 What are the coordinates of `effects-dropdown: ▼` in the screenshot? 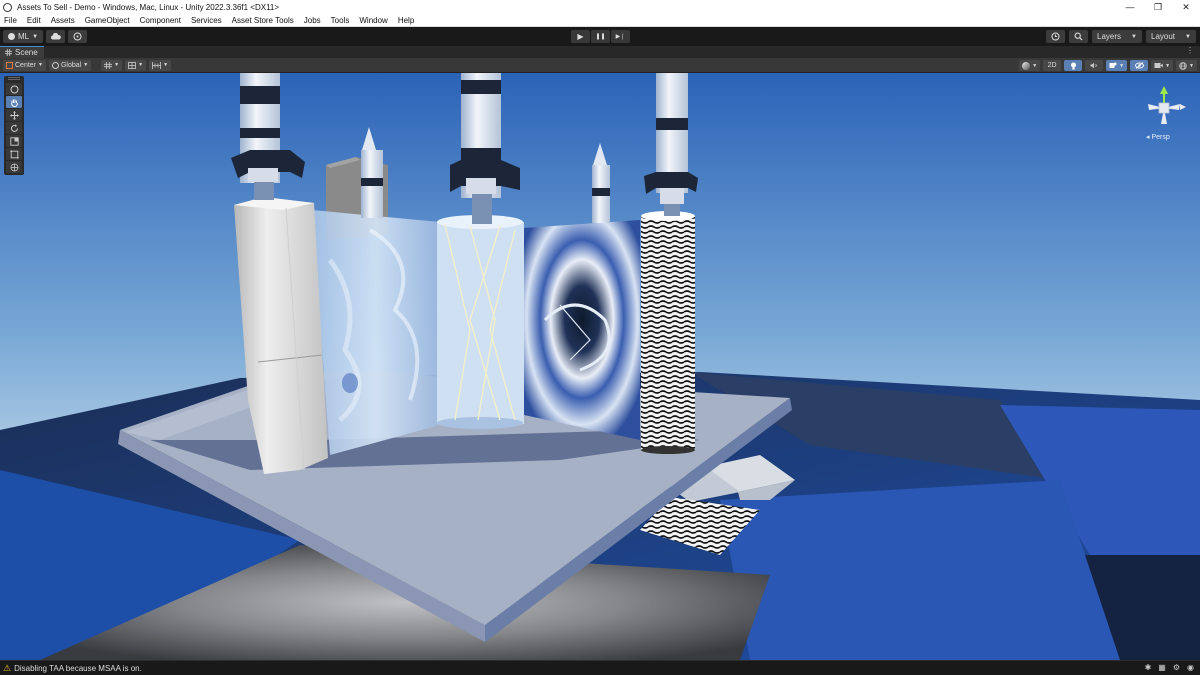 It's located at (1117, 65).